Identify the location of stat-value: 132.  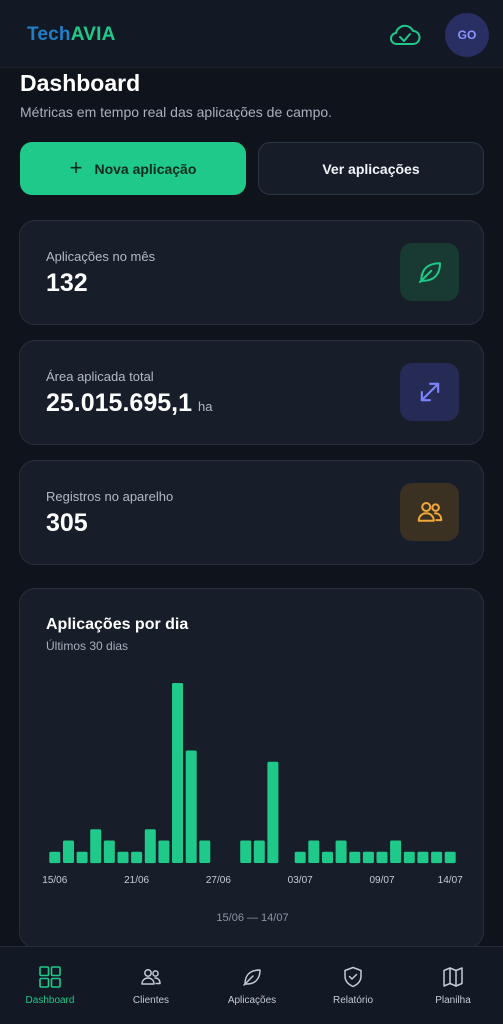
(67, 283).